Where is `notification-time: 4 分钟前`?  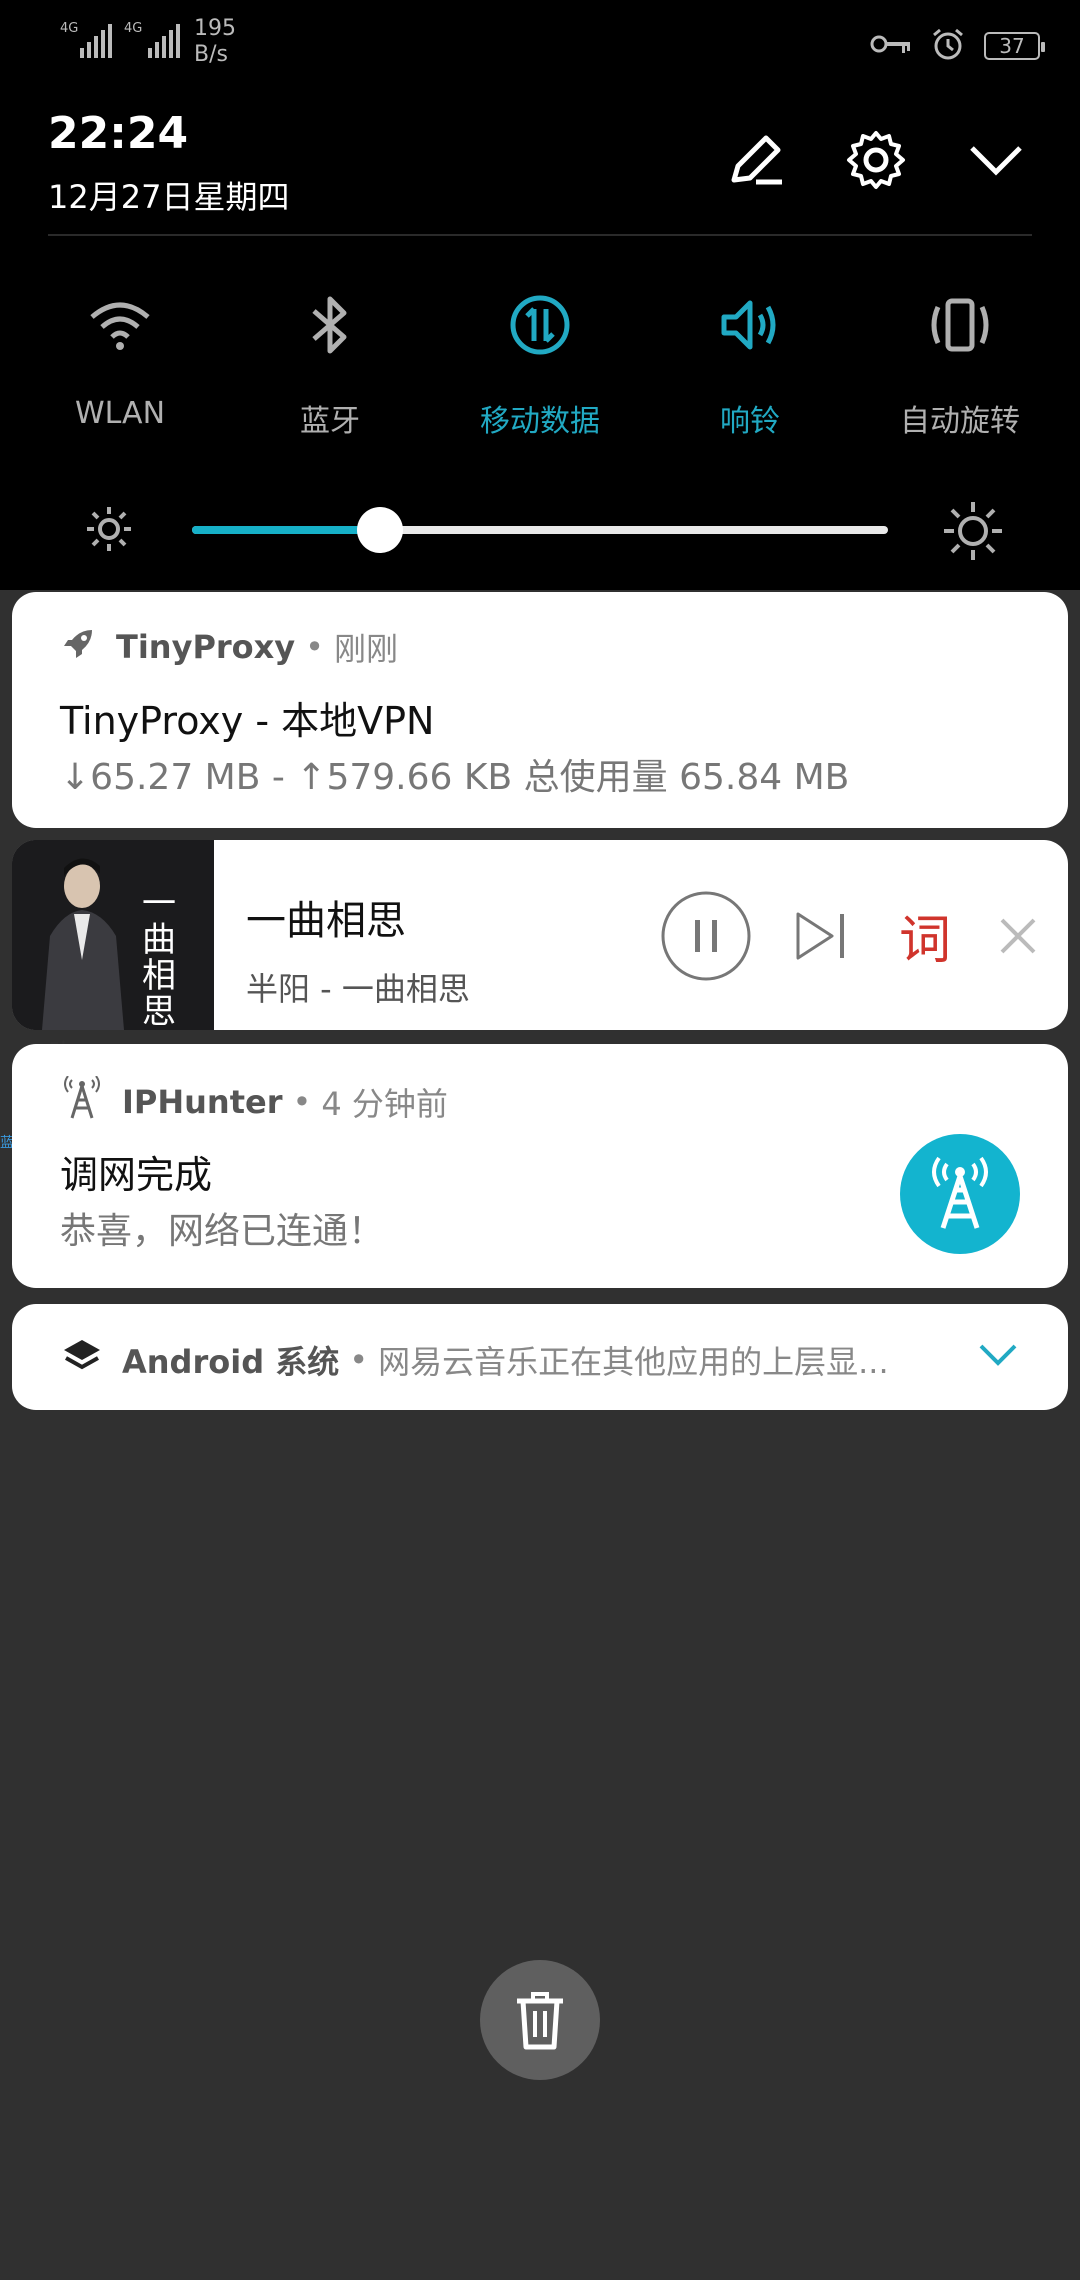
notification-time: 4 分钟前 is located at coordinates (384, 1104).